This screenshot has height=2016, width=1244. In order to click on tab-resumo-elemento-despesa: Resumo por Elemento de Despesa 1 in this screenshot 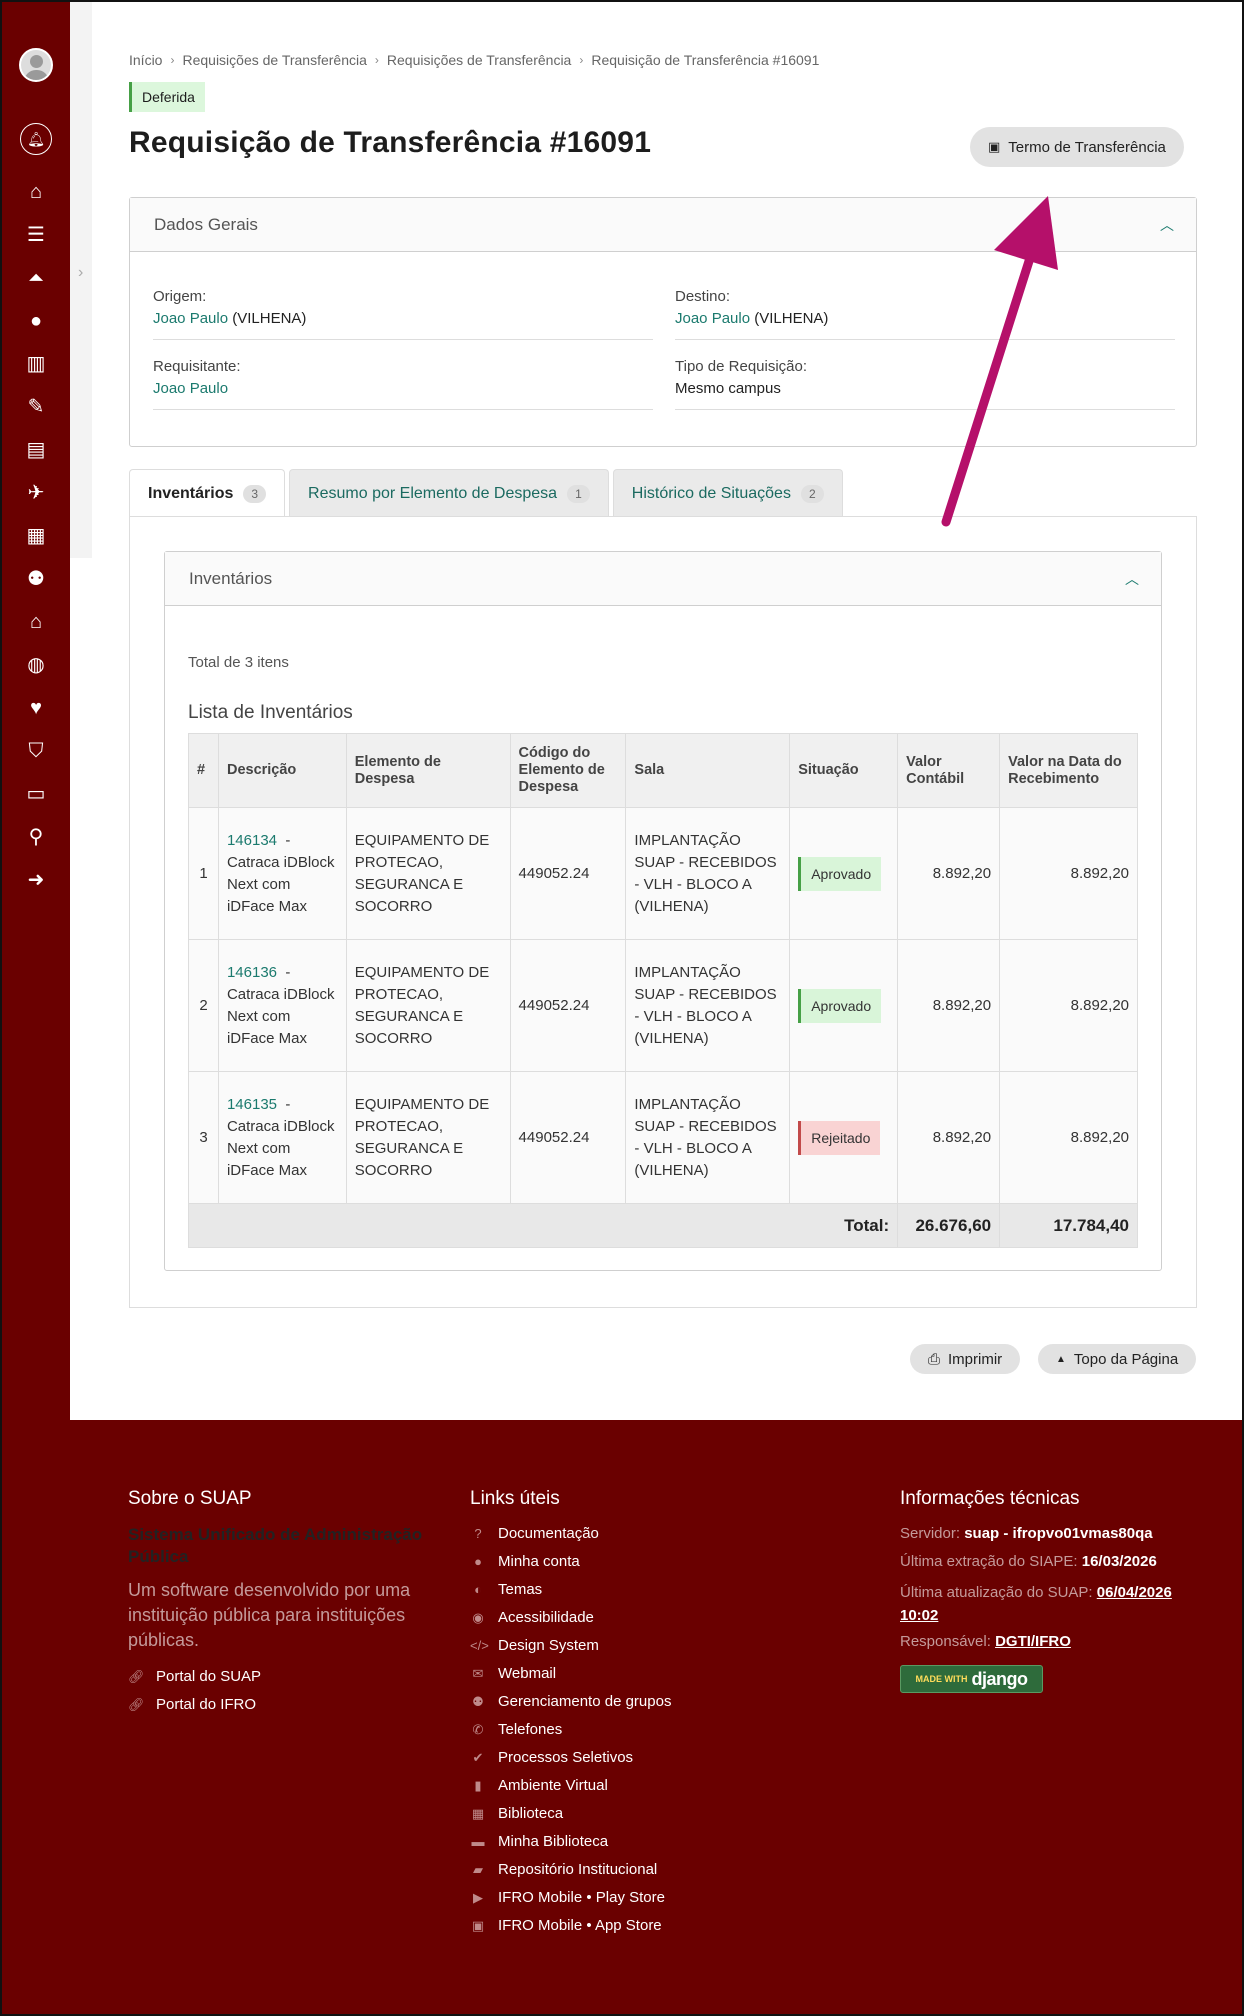, I will do `click(449, 493)`.